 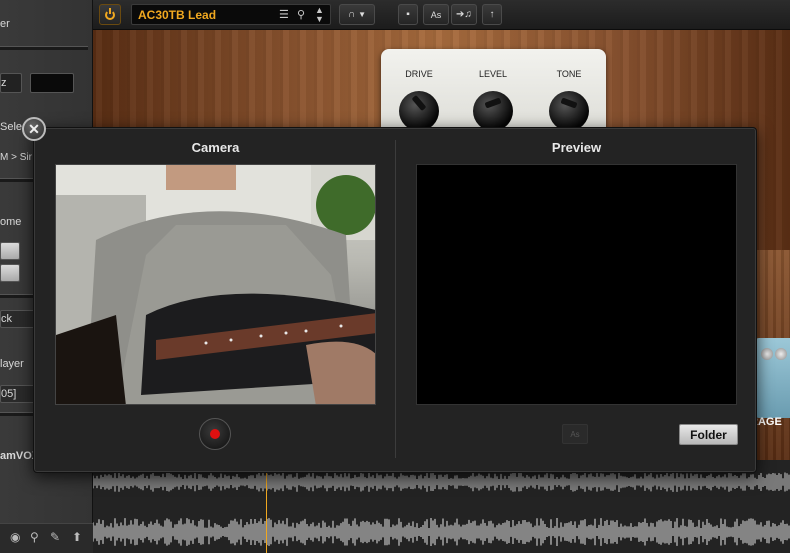 I want to click on record-icon, so click(x=215, y=434).